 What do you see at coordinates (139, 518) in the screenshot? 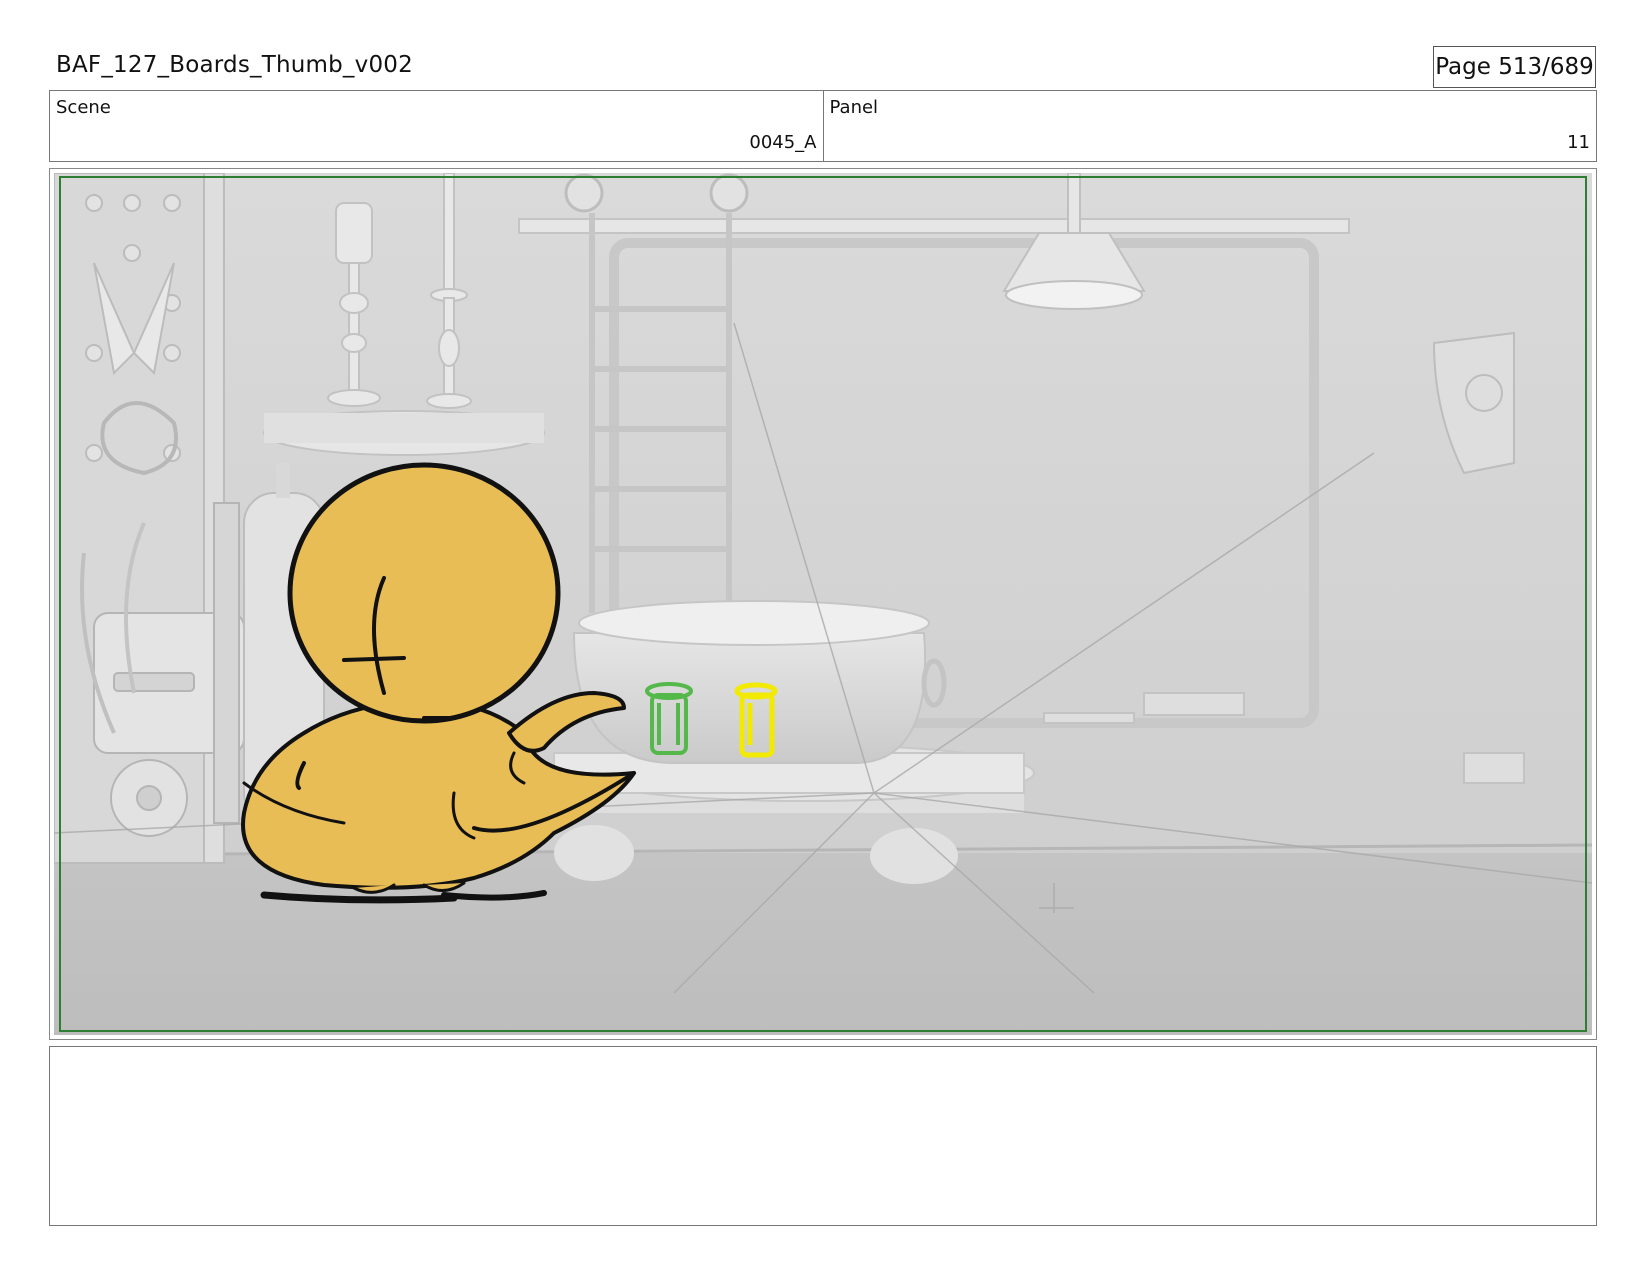
I see `left-machine-panel` at bounding box center [139, 518].